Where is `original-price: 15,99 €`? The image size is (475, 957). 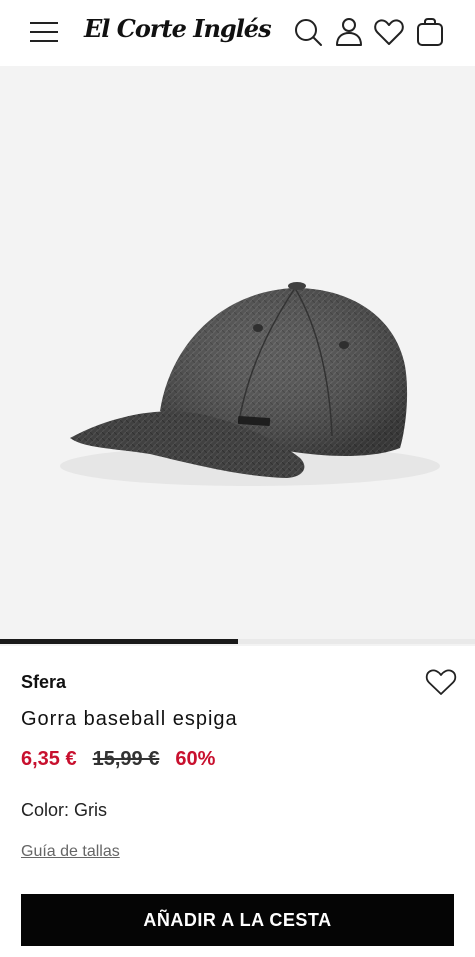 original-price: 15,99 € is located at coordinates (126, 759).